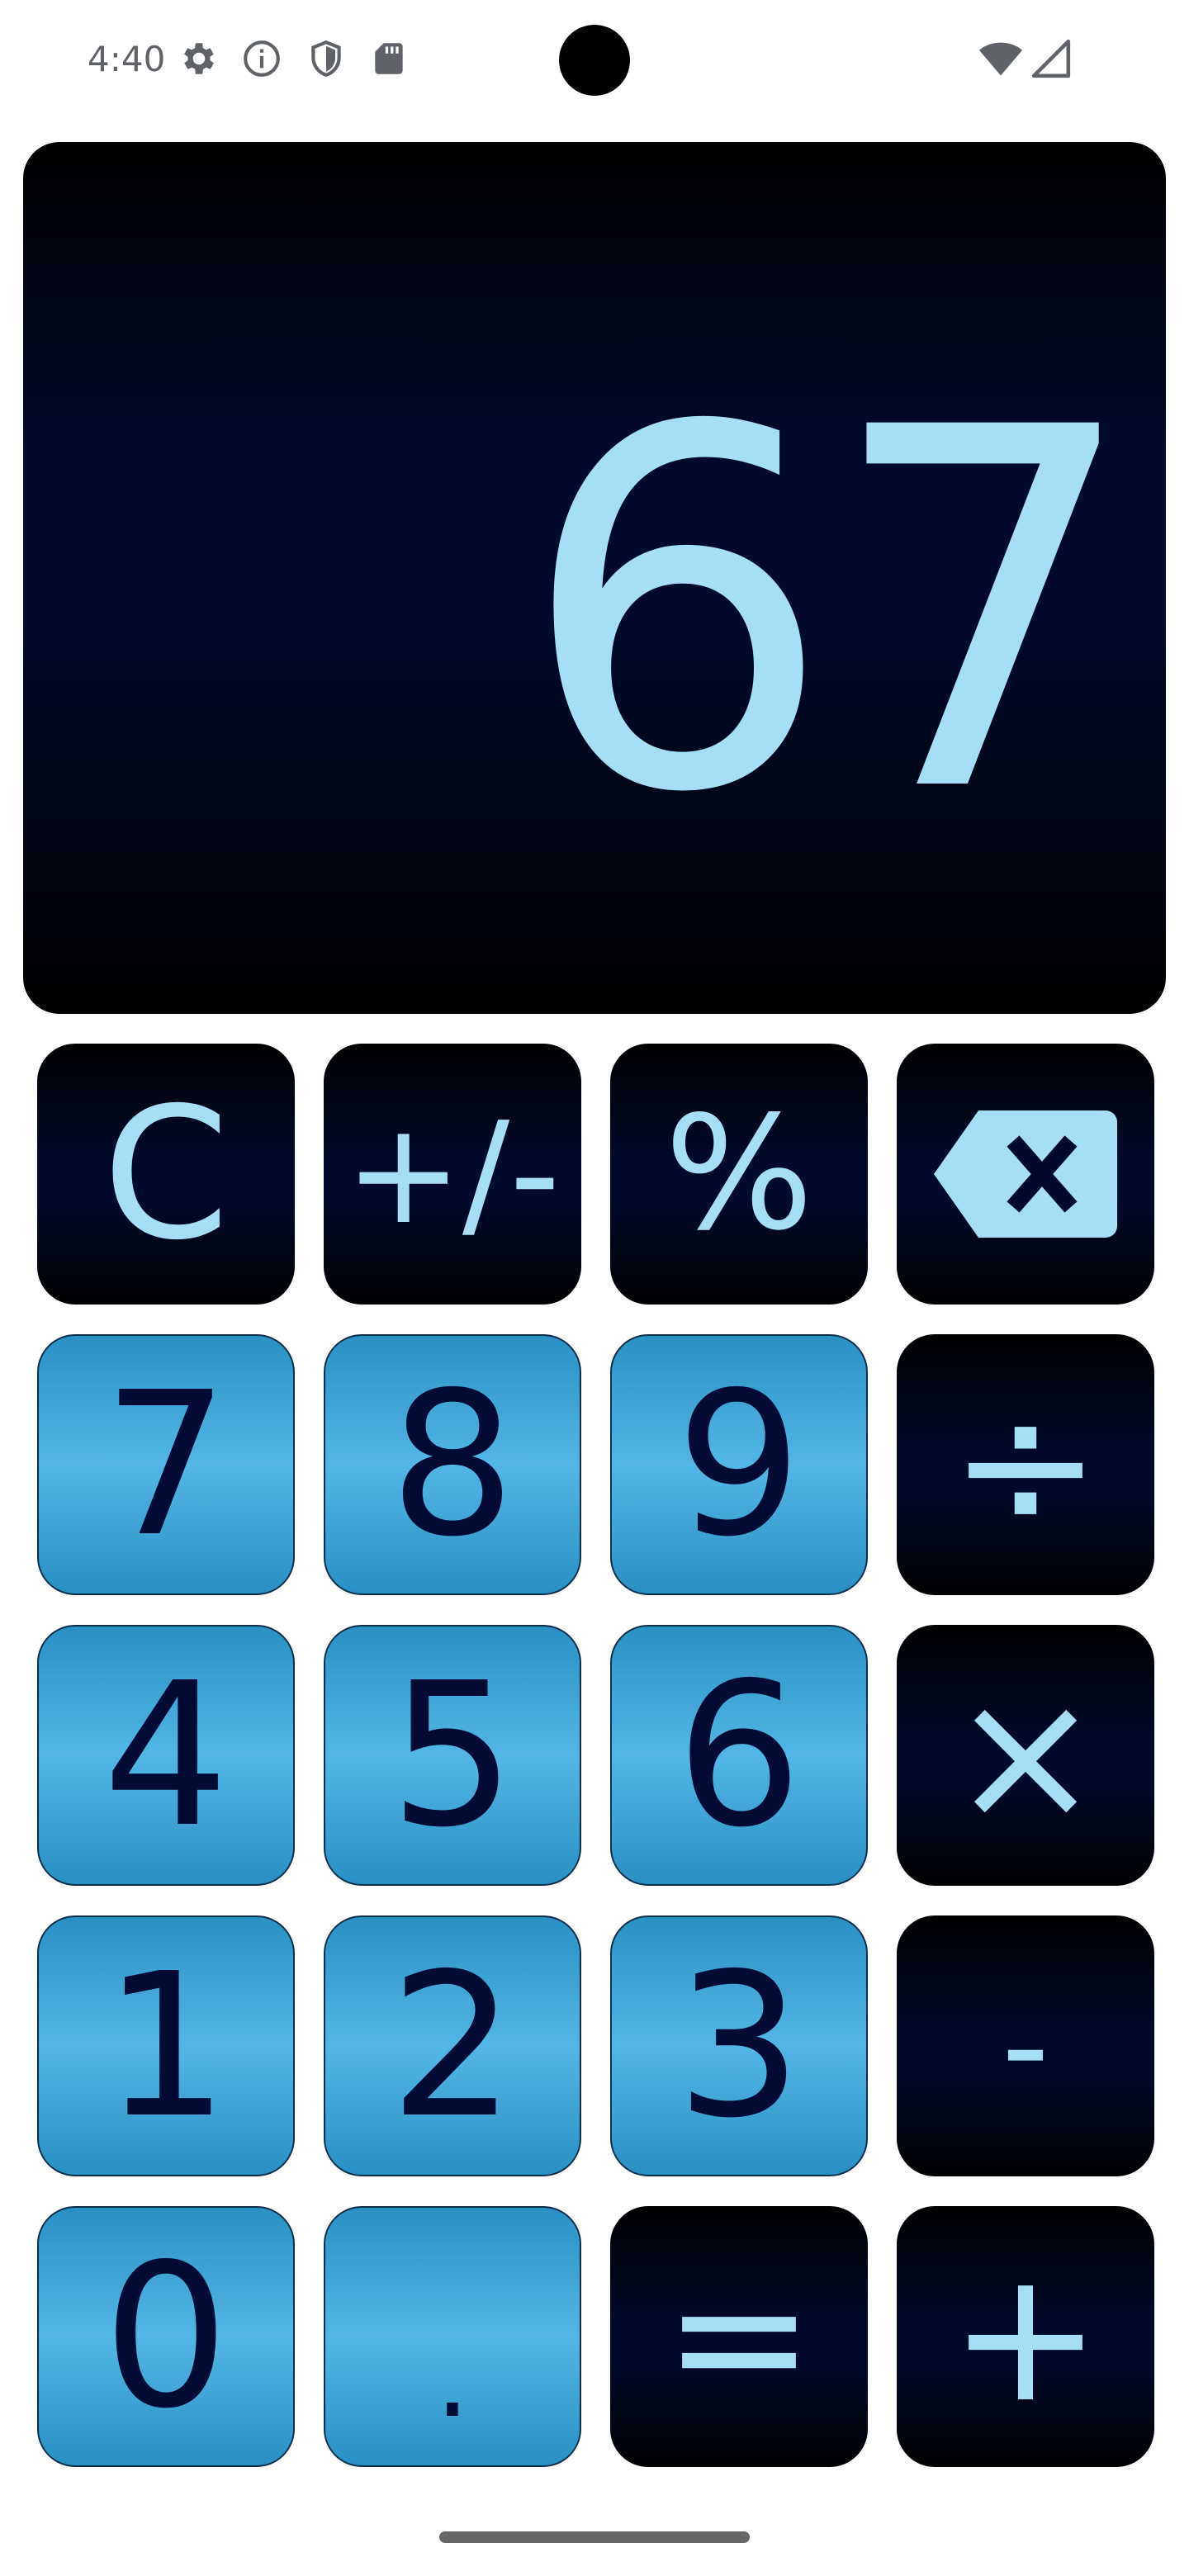 Image resolution: width=1189 pixels, height=2576 pixels. I want to click on divide-button: ÷, so click(1025, 1464).